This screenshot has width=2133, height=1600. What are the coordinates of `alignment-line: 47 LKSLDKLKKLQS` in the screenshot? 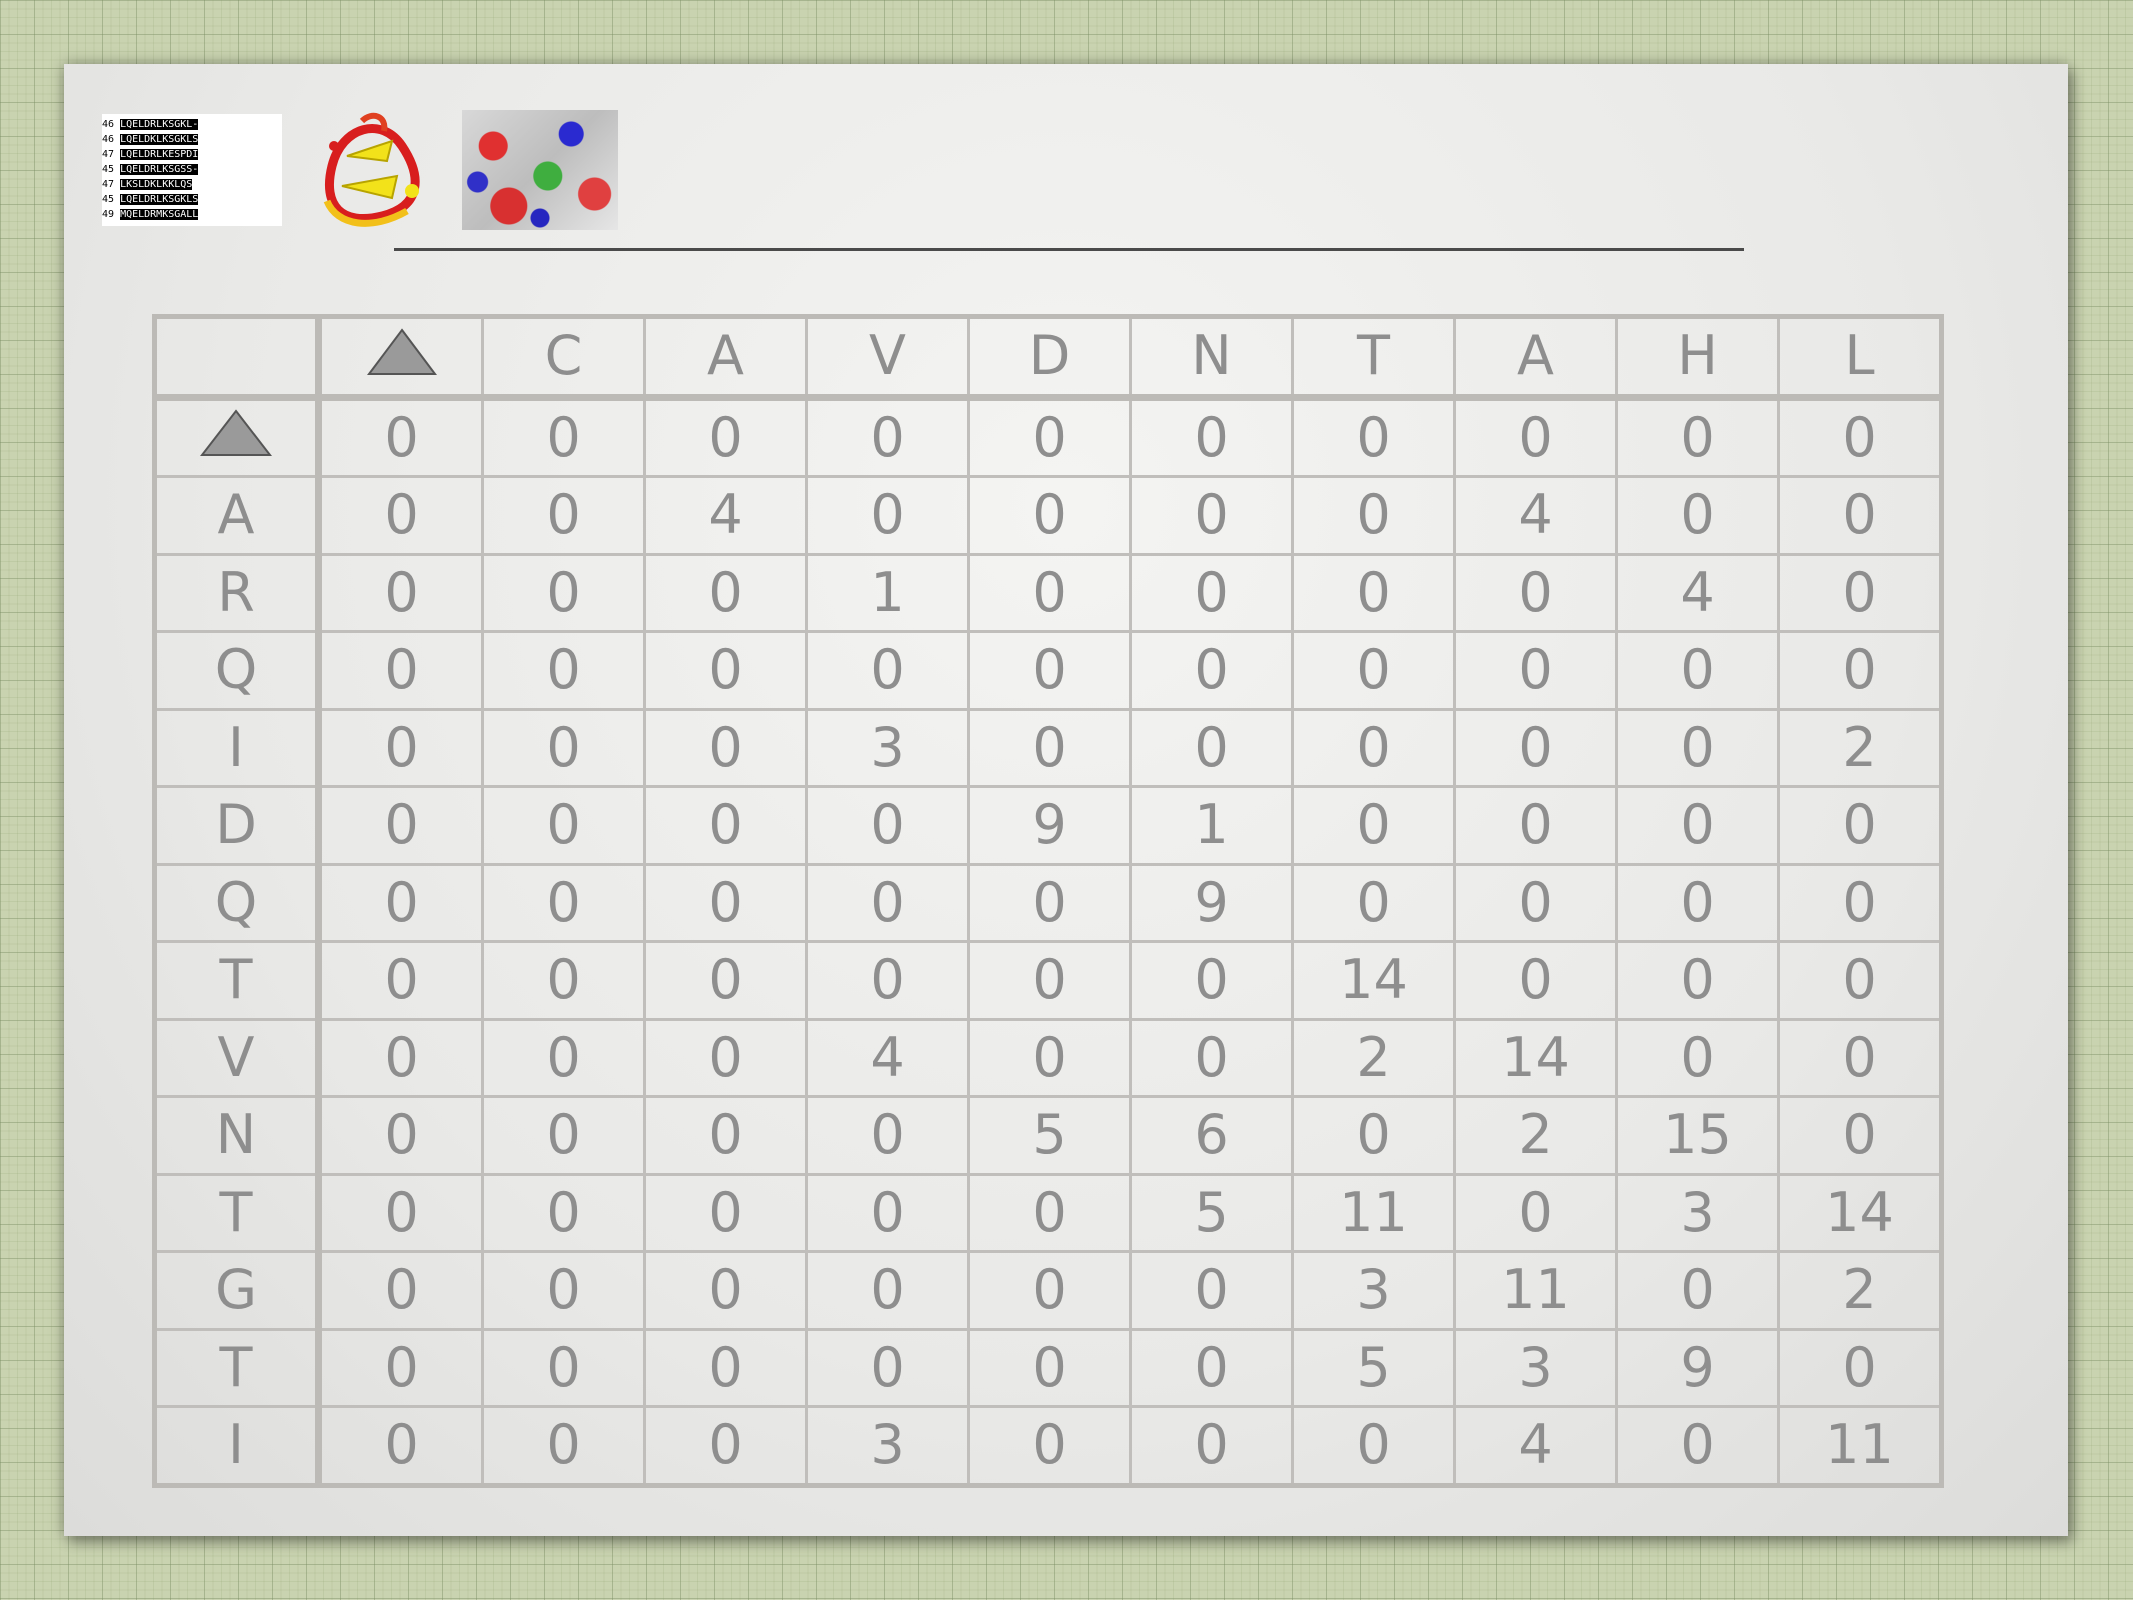 It's located at (147, 184).